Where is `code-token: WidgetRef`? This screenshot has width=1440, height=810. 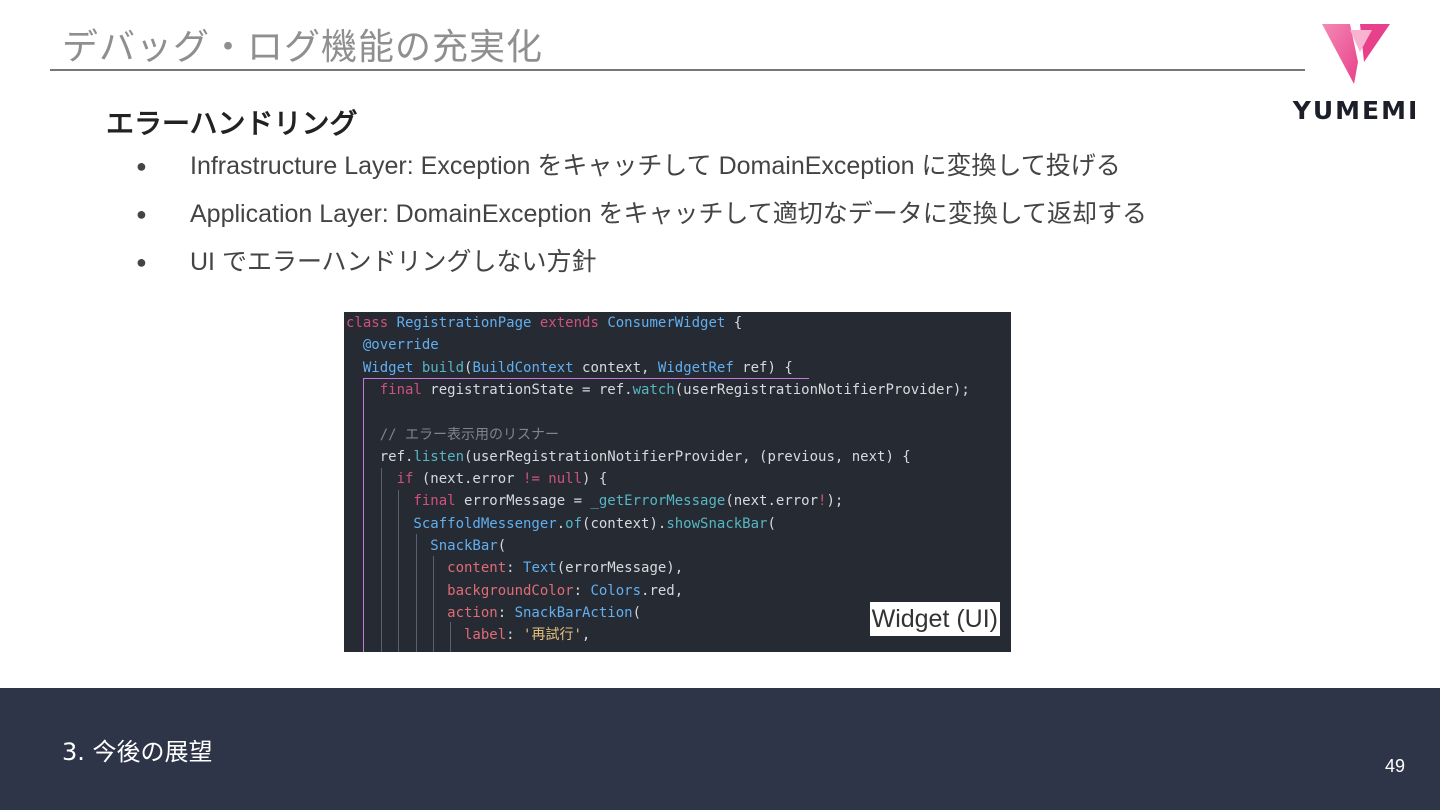
code-token: WidgetRef is located at coordinates (695, 367).